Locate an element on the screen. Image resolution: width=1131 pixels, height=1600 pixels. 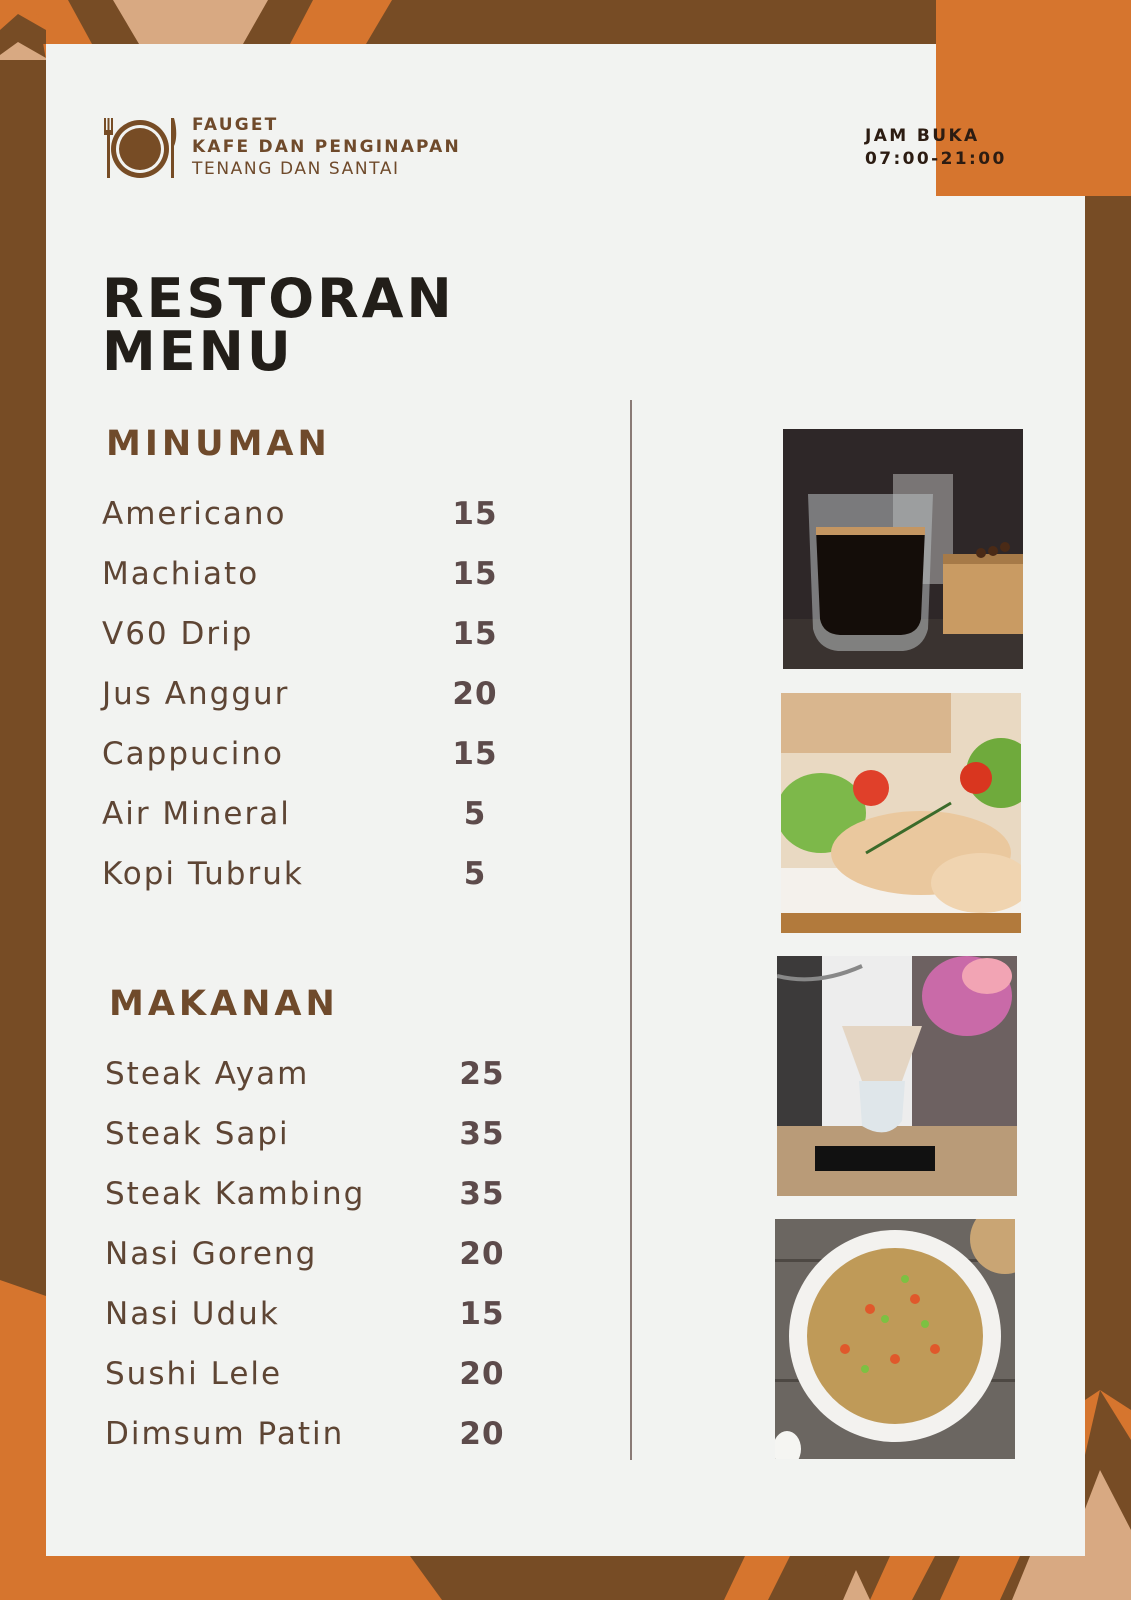
item-name: Cappucino is located at coordinates (193, 754).